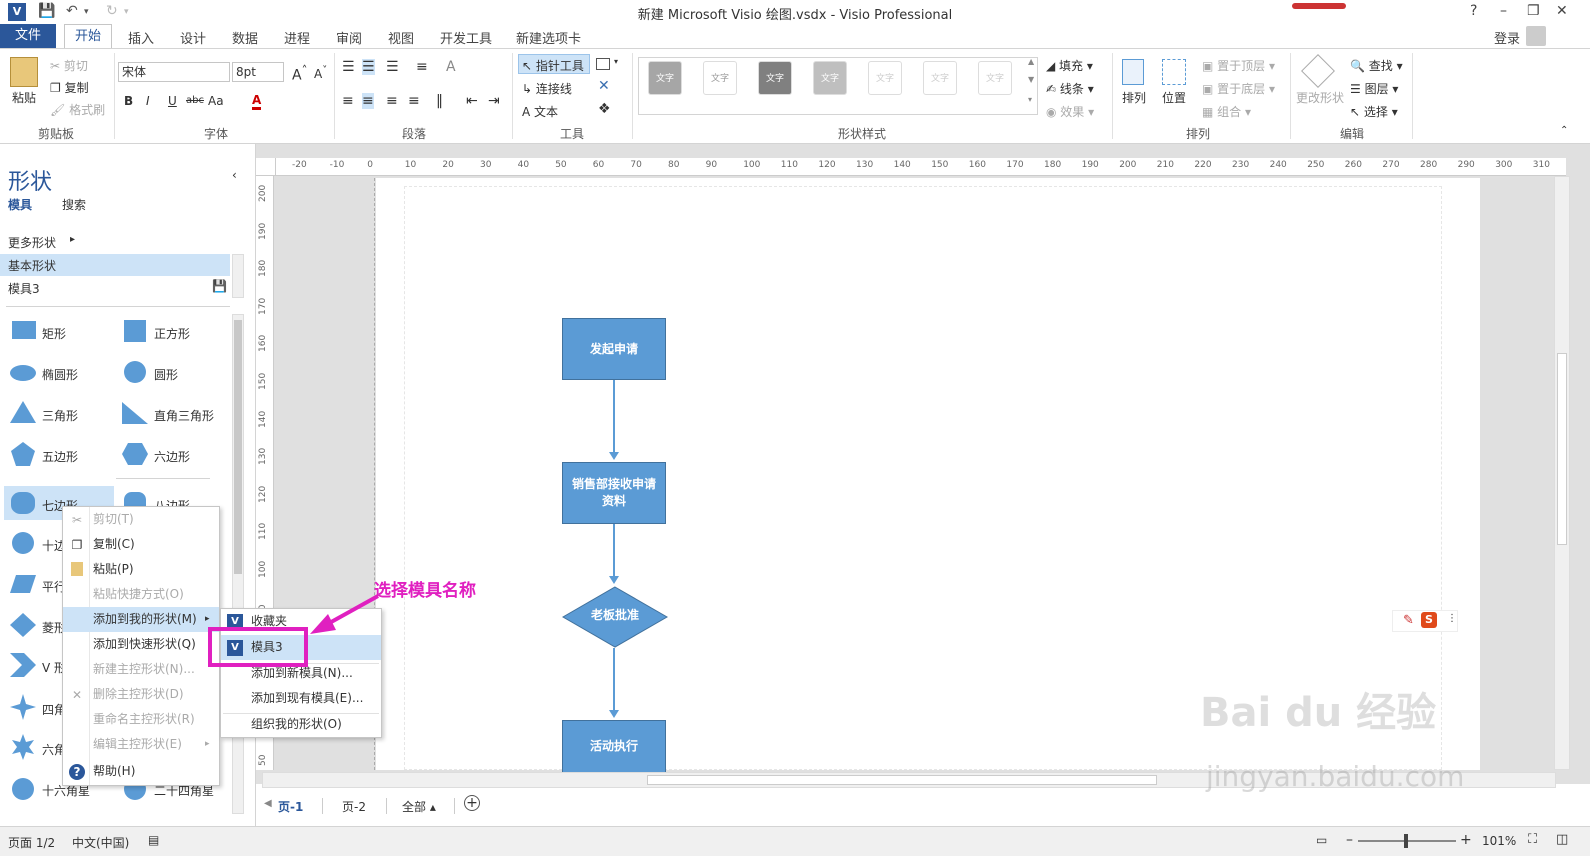 The image size is (1590, 856). Describe the element at coordinates (1503, 11) in the screenshot. I see `minimize-icon: –` at that location.